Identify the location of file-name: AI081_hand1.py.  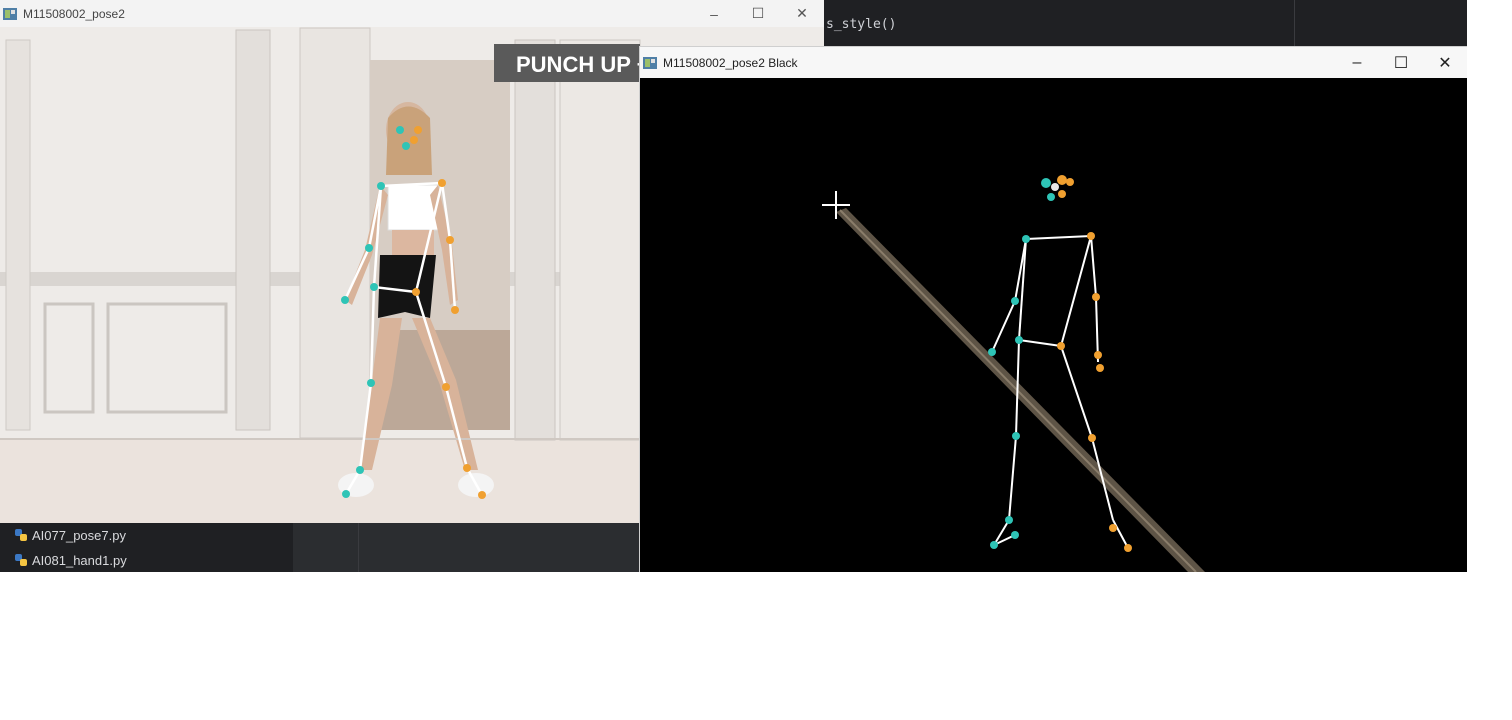
(79, 560).